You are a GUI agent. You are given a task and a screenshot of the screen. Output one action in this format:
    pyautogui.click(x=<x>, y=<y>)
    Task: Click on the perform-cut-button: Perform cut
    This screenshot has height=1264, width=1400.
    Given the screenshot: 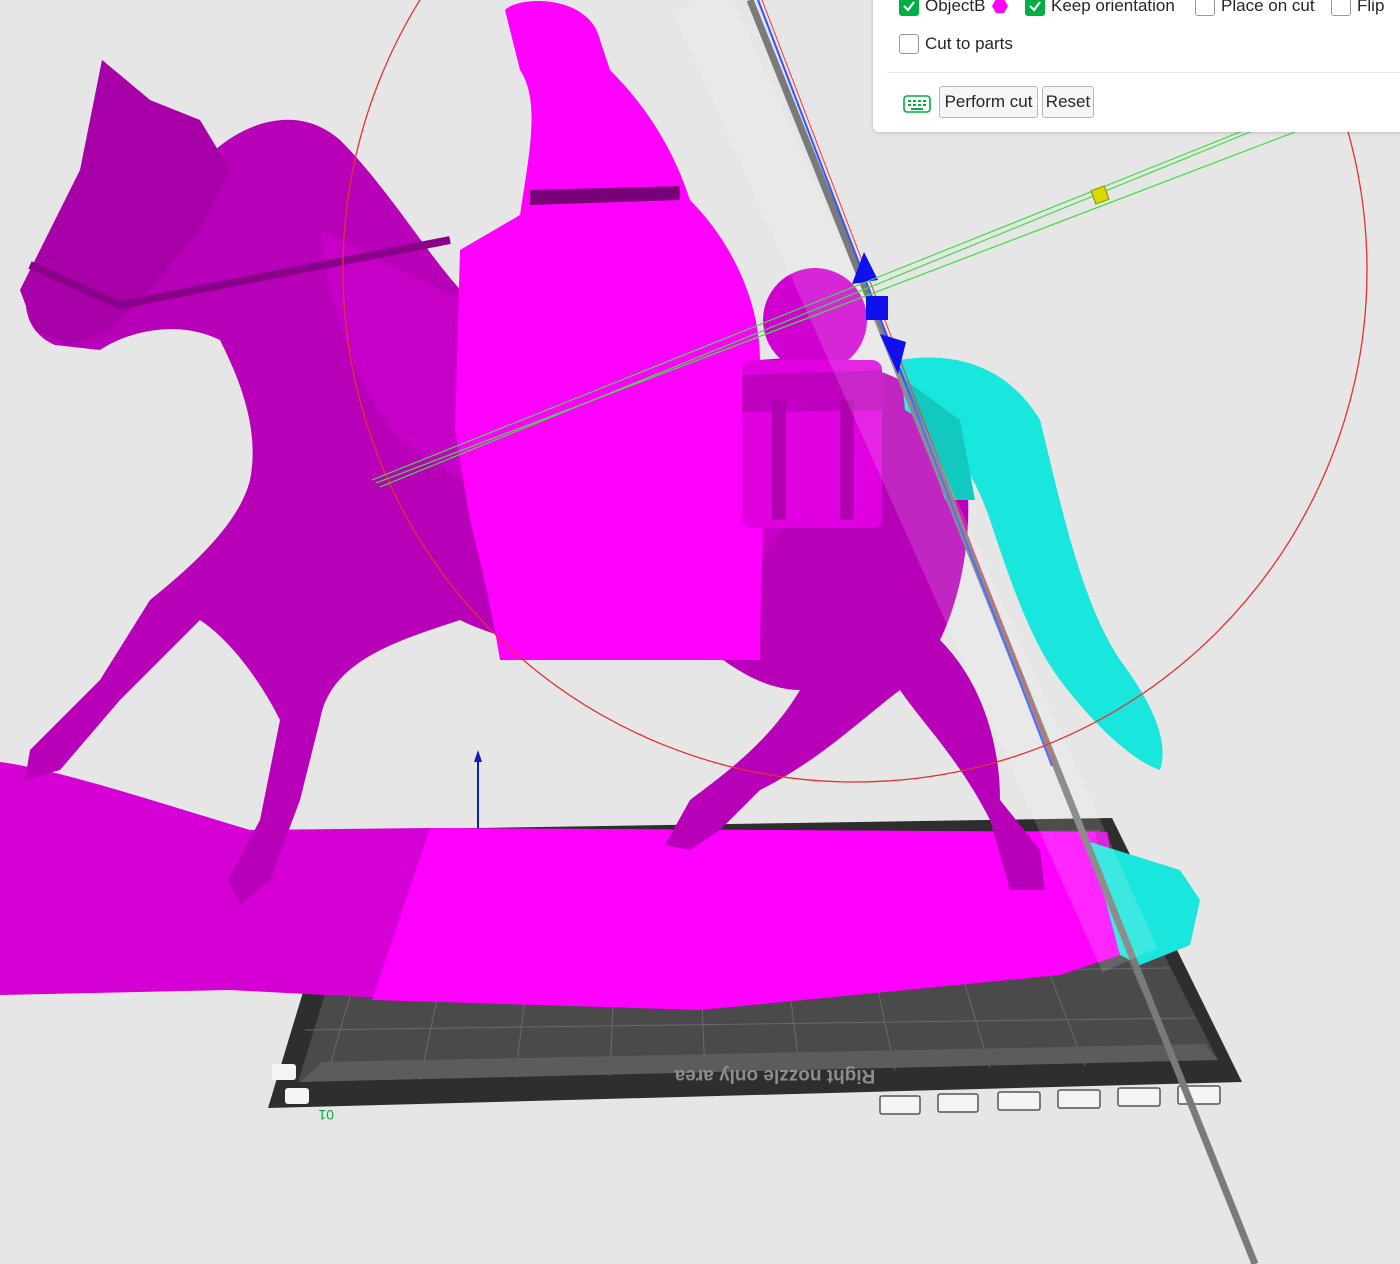 What is the action you would take?
    pyautogui.click(x=988, y=102)
    